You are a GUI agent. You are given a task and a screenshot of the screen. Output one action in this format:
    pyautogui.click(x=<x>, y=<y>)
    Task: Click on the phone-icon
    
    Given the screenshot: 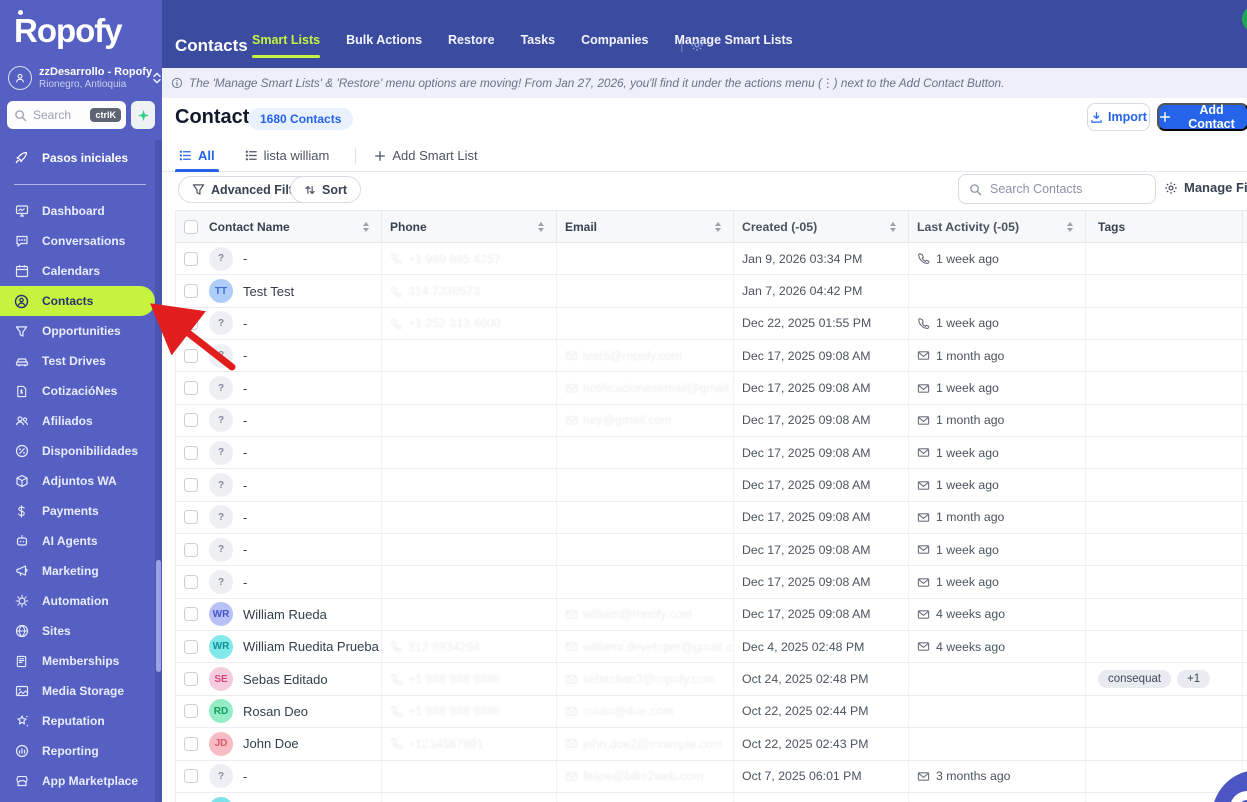 What is the action you would take?
    pyautogui.click(x=1244, y=19)
    